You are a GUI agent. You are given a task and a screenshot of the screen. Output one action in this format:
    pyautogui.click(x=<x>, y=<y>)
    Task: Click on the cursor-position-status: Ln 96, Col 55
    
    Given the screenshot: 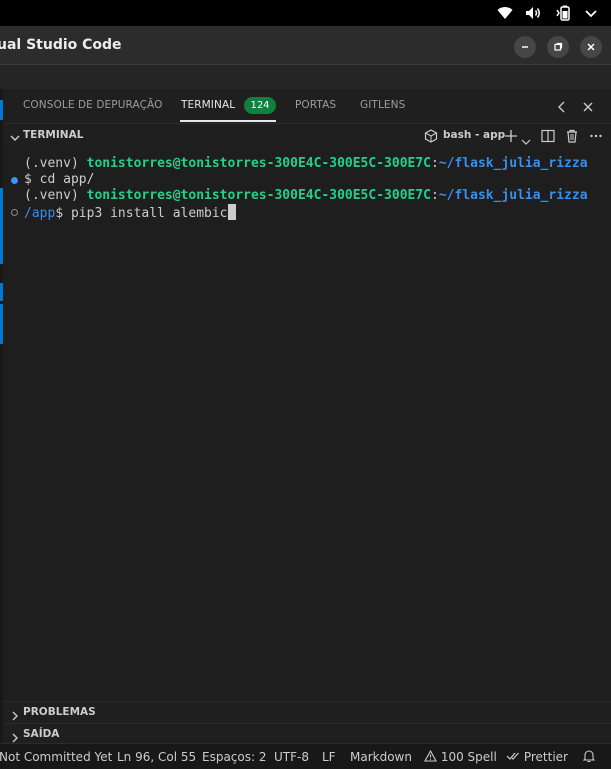 What is the action you would take?
    pyautogui.click(x=156, y=757)
    